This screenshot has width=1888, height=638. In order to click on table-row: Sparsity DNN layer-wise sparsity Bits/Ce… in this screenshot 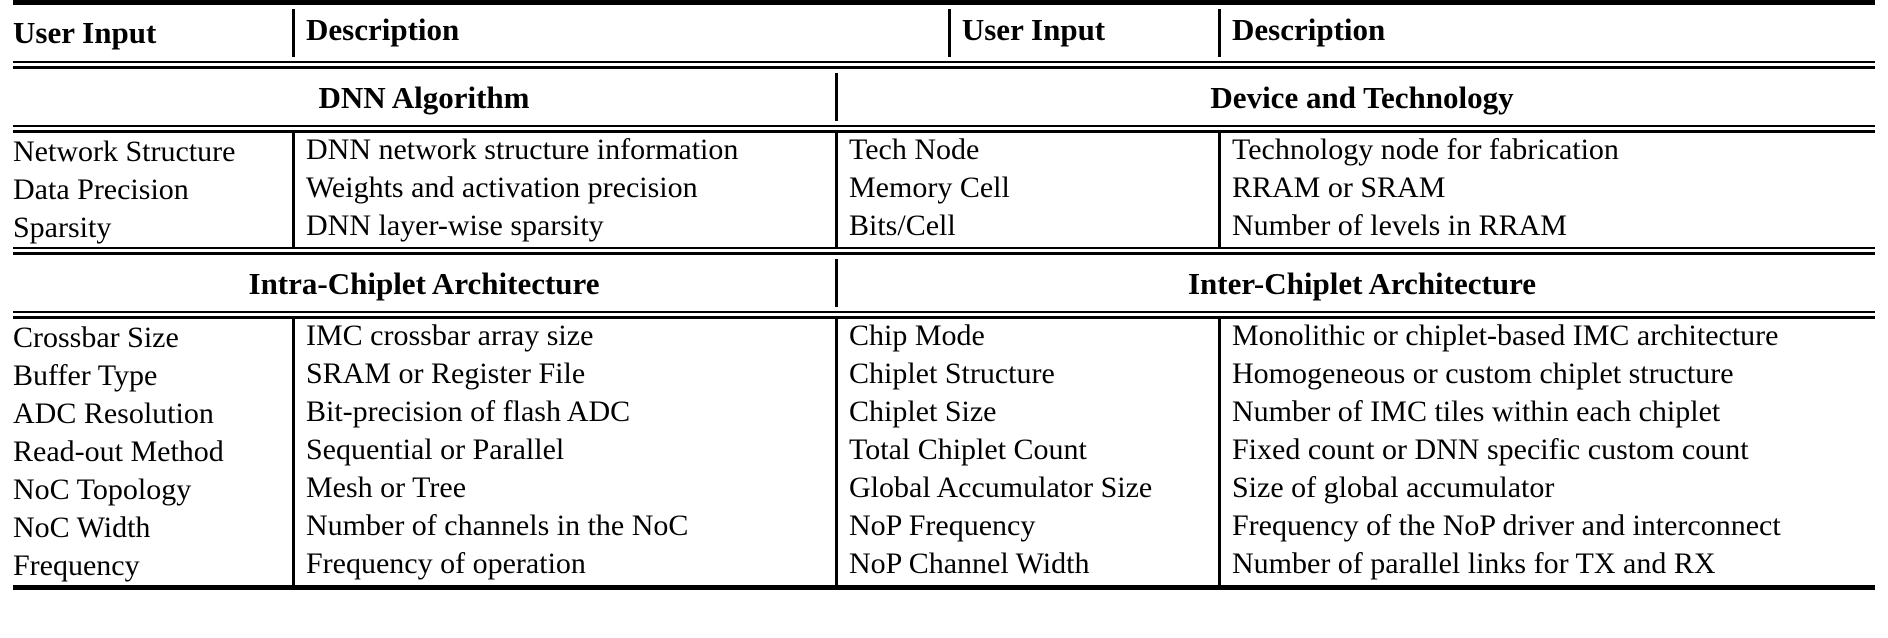, I will do `click(944, 228)`.